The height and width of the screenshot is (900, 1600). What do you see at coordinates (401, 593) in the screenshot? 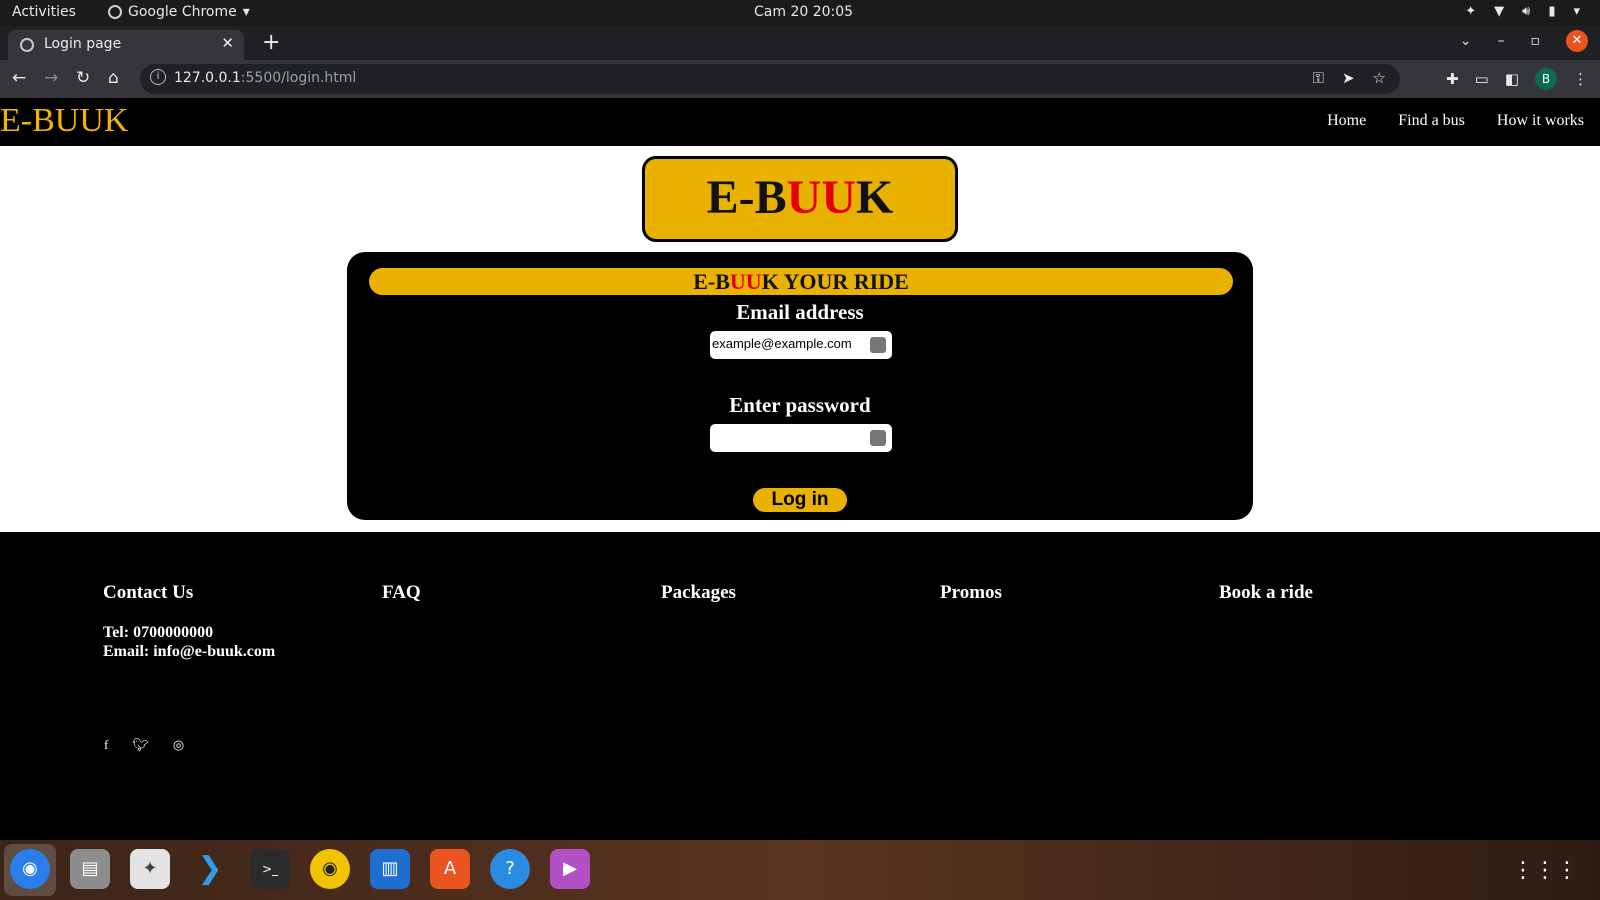
I see `footer-faq-link: FAQ` at bounding box center [401, 593].